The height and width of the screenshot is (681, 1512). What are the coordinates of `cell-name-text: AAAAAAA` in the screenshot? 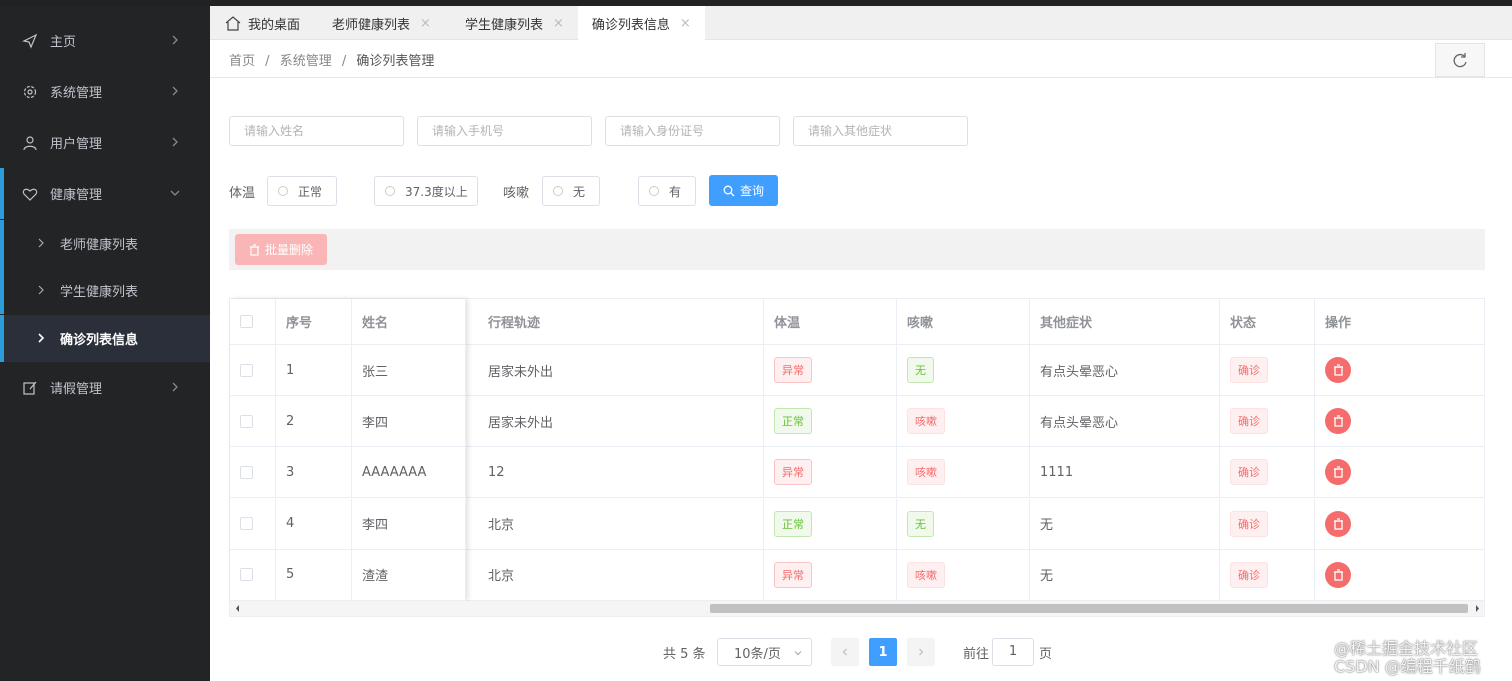 It's located at (394, 472).